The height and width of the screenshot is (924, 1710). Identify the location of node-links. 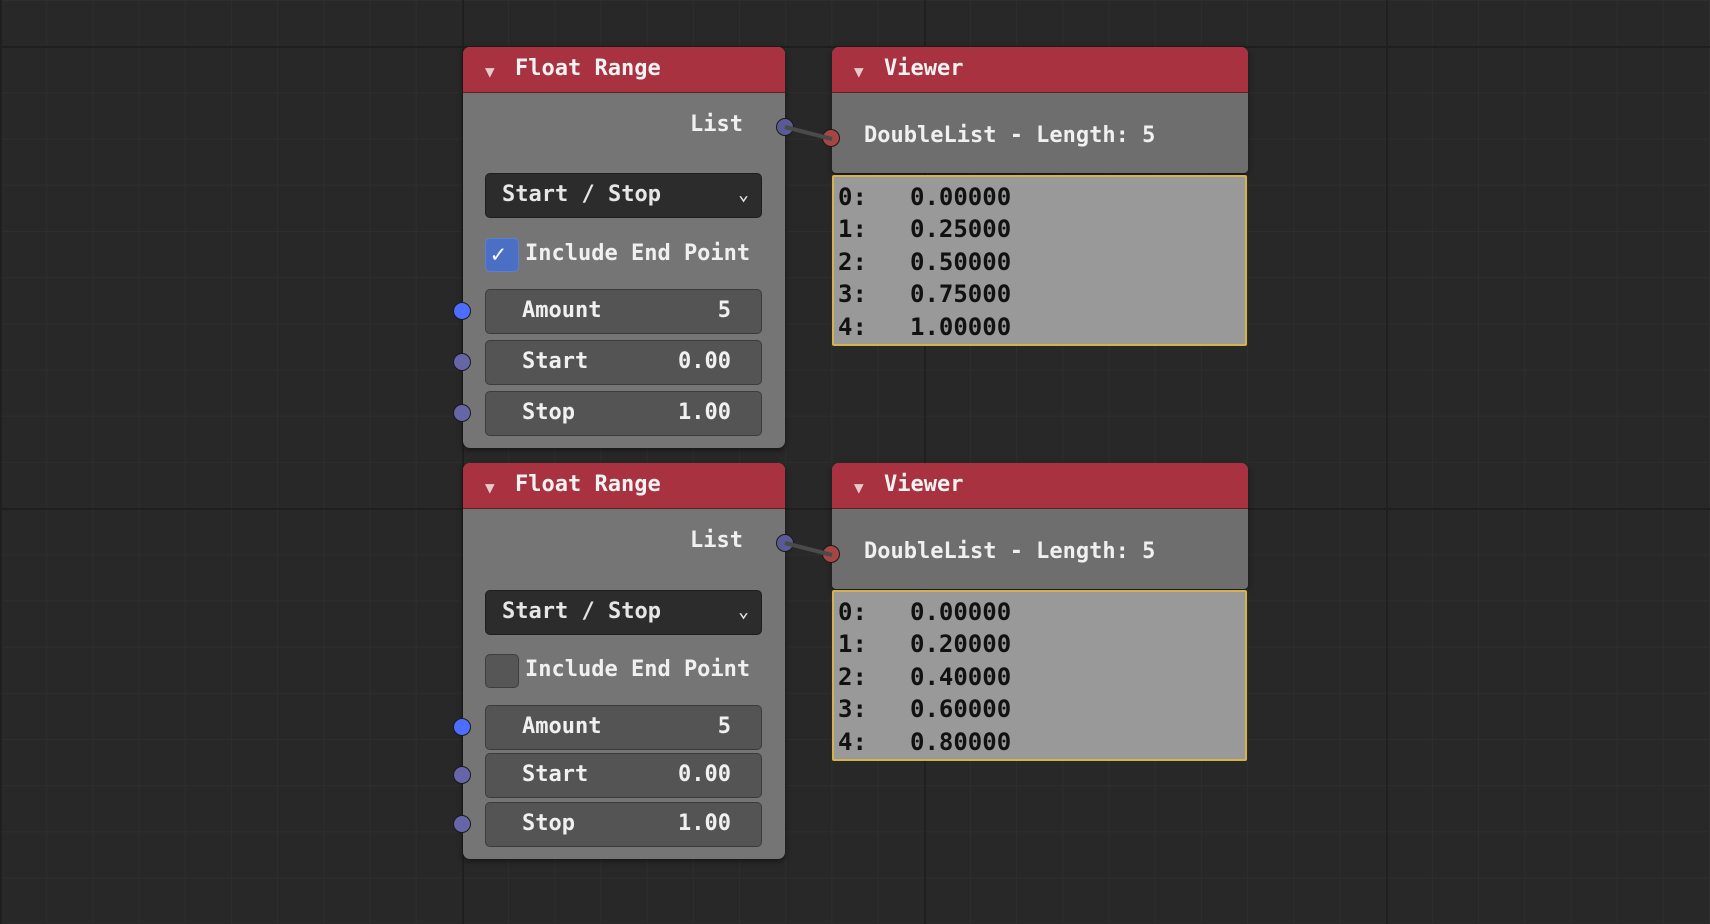
(808, 341).